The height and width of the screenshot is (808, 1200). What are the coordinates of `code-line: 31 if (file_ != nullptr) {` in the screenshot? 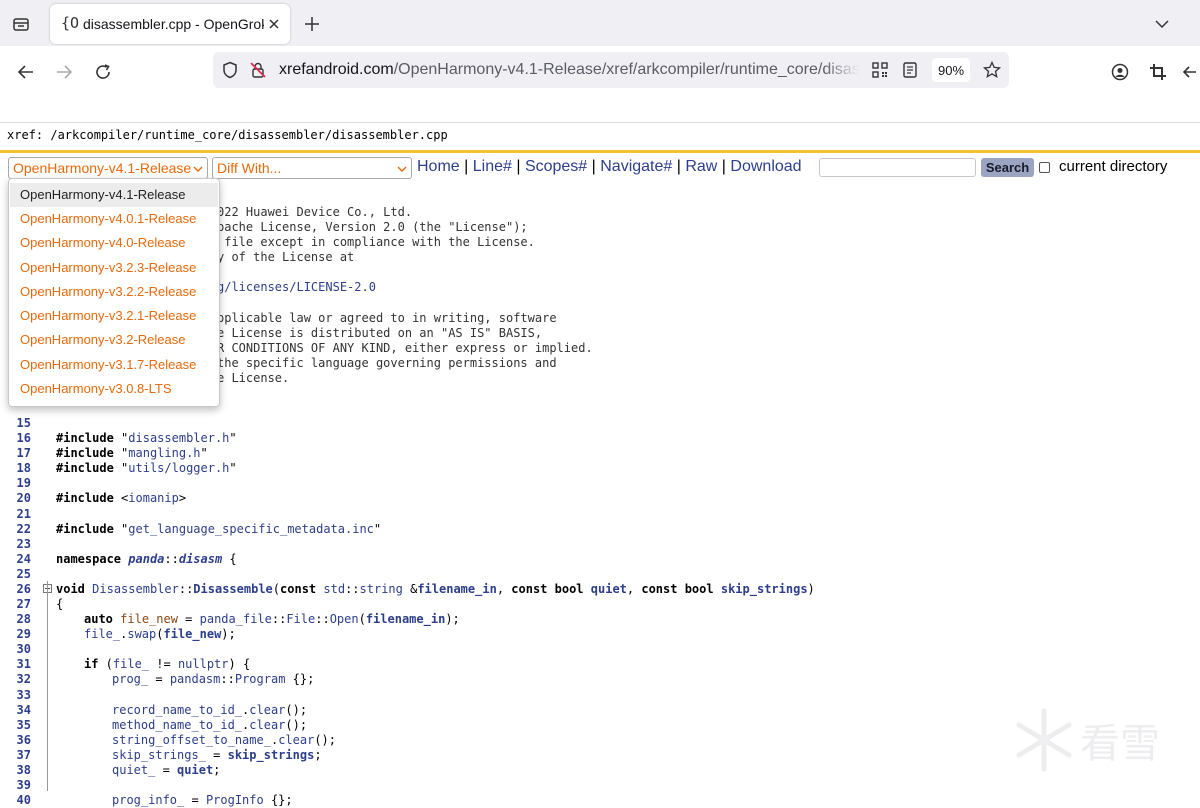 It's located at (600, 664).